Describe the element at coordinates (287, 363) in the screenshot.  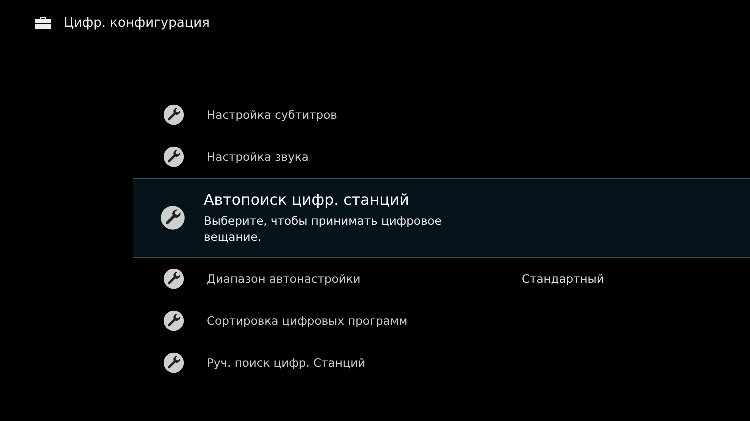
I see `item-label: Руч. поиск цифр. Станций` at that location.